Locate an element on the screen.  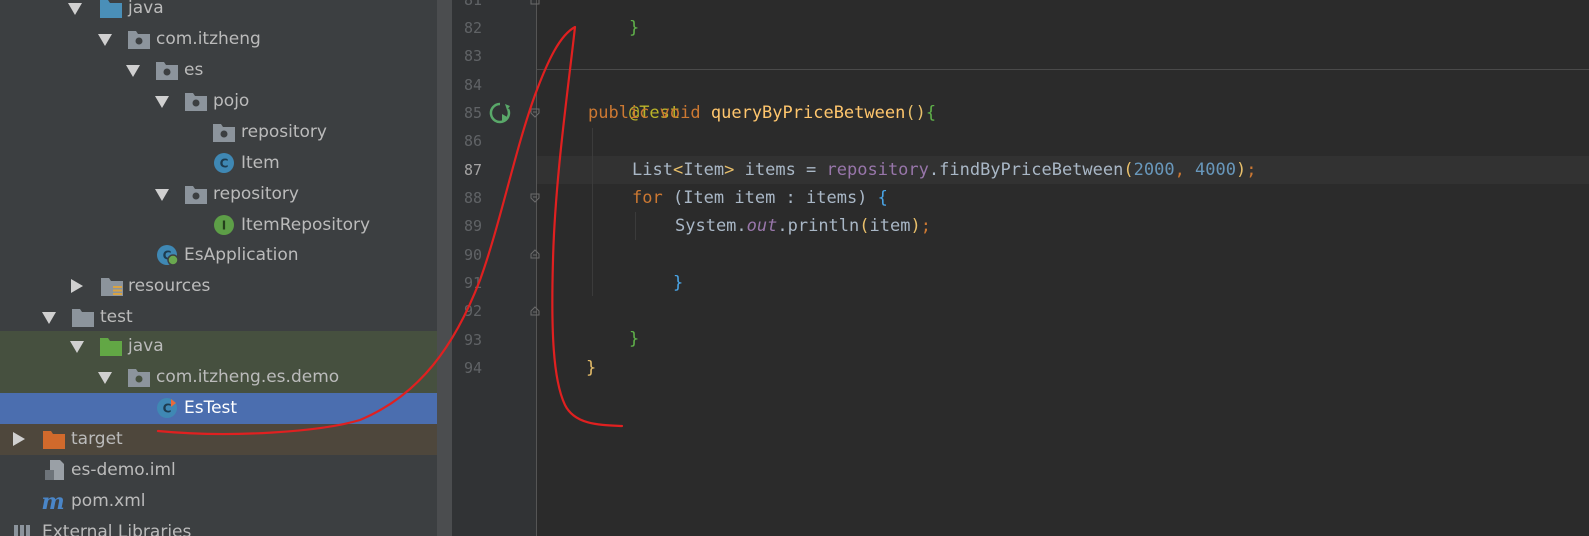
tree-item-repository: repository is located at coordinates (226, 194).